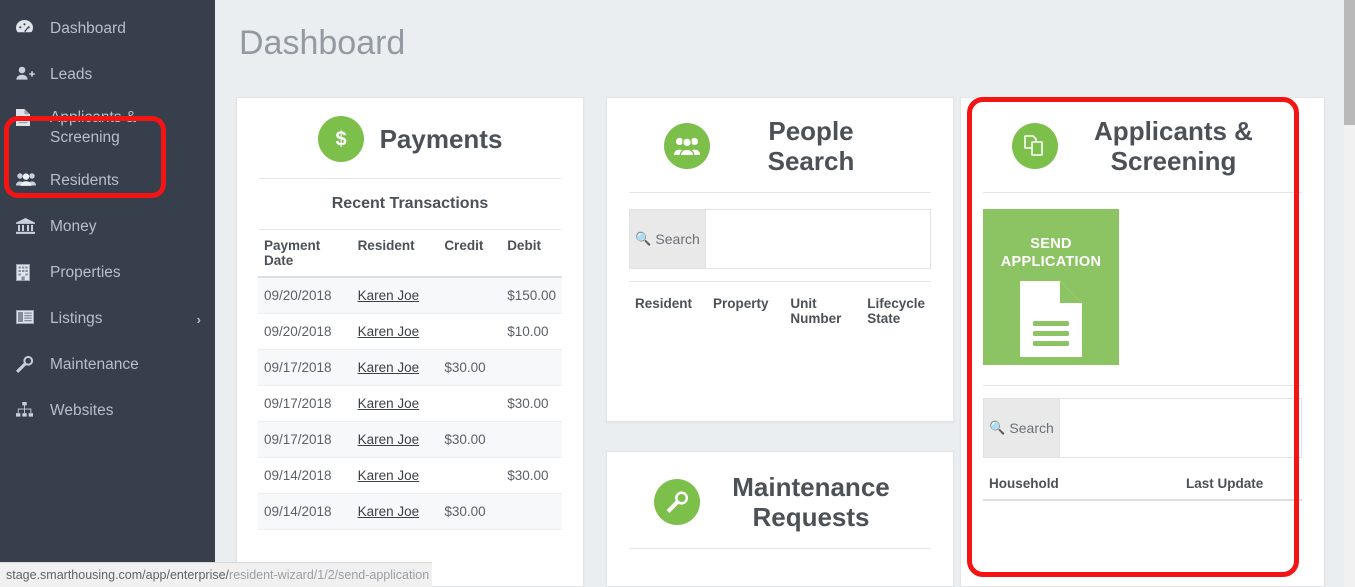  I want to click on bank-icon, so click(29, 226).